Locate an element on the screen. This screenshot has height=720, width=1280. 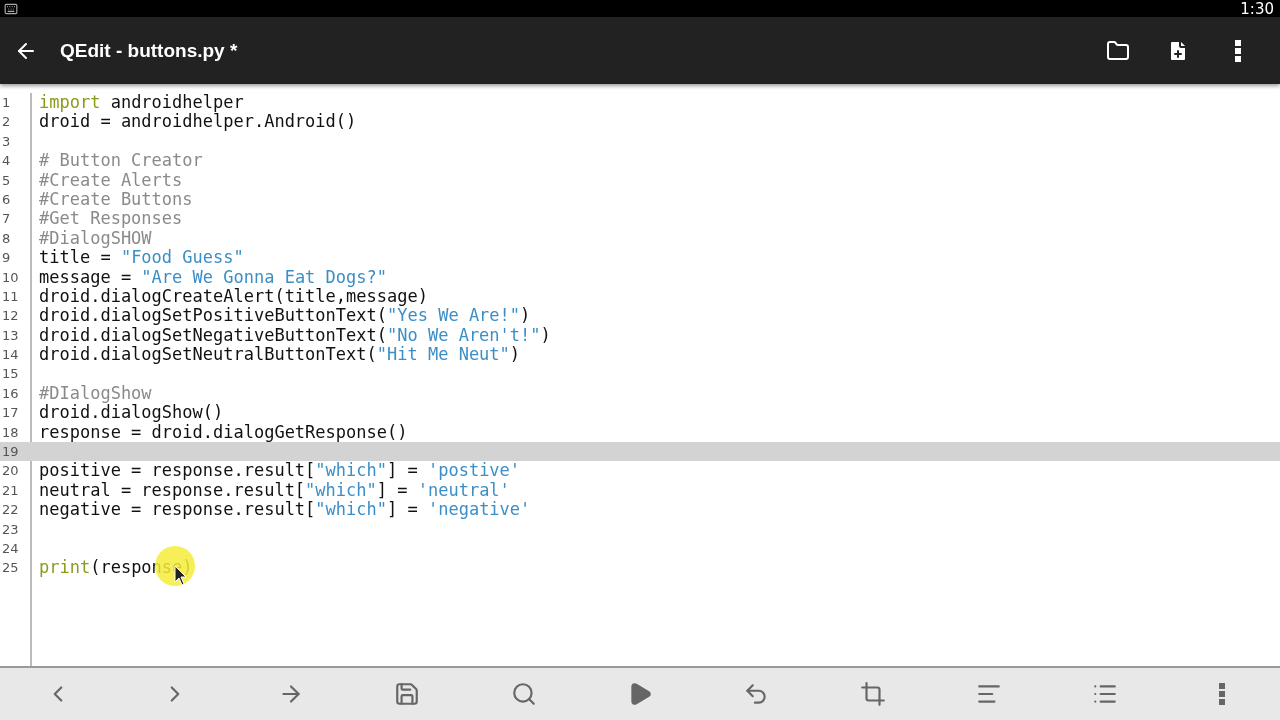
folder-icon is located at coordinates (1118, 50).